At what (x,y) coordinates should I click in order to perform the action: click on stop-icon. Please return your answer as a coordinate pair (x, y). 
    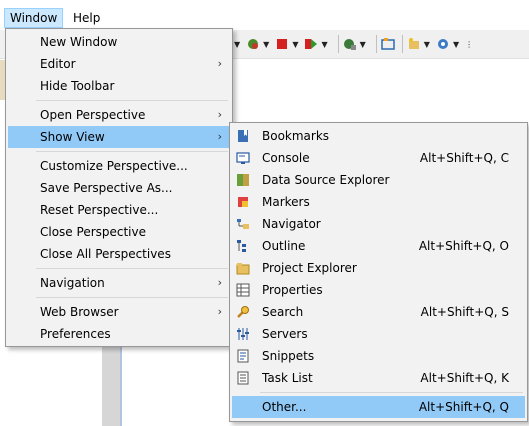
    Looking at the image, I should click on (282, 44).